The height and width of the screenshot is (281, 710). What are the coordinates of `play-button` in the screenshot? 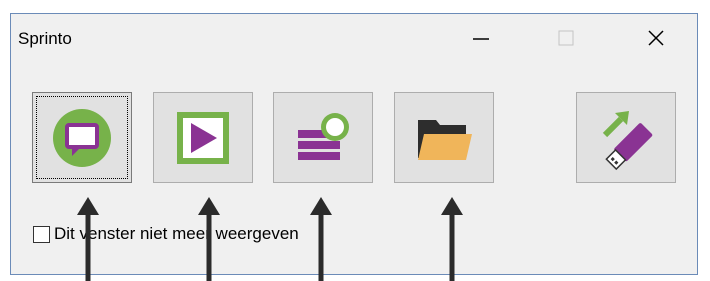 It's located at (203, 137).